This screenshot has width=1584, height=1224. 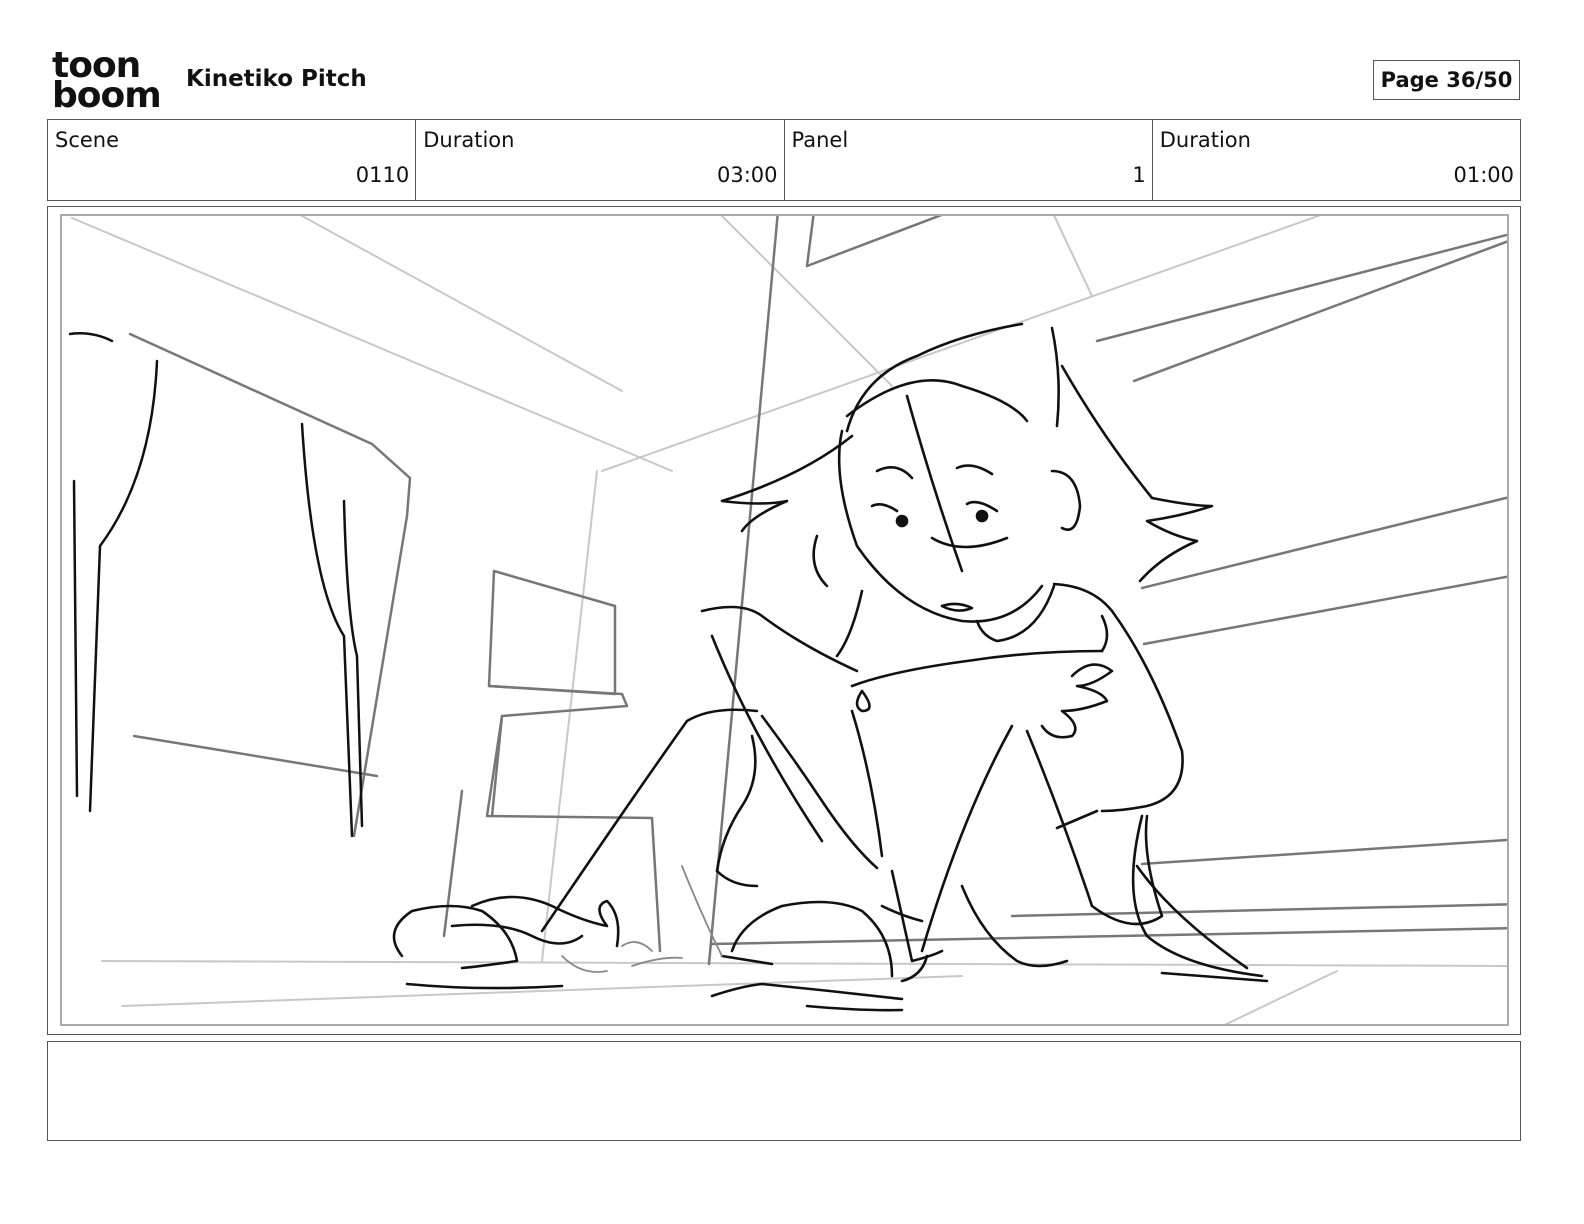 I want to click on scene-cell: Scene 0110, so click(x=232, y=160).